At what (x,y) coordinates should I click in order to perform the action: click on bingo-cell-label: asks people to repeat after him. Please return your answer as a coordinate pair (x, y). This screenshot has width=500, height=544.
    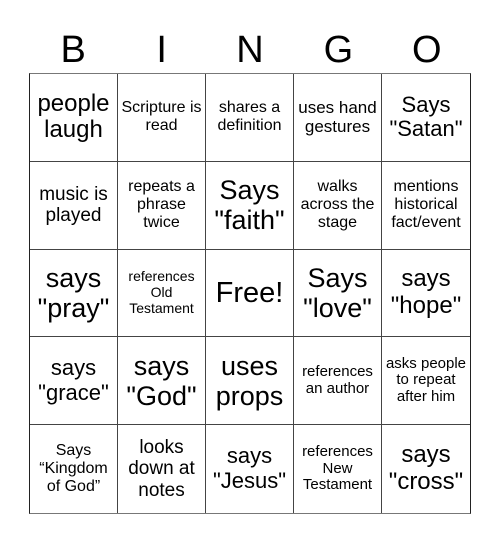
    Looking at the image, I should click on (426, 380).